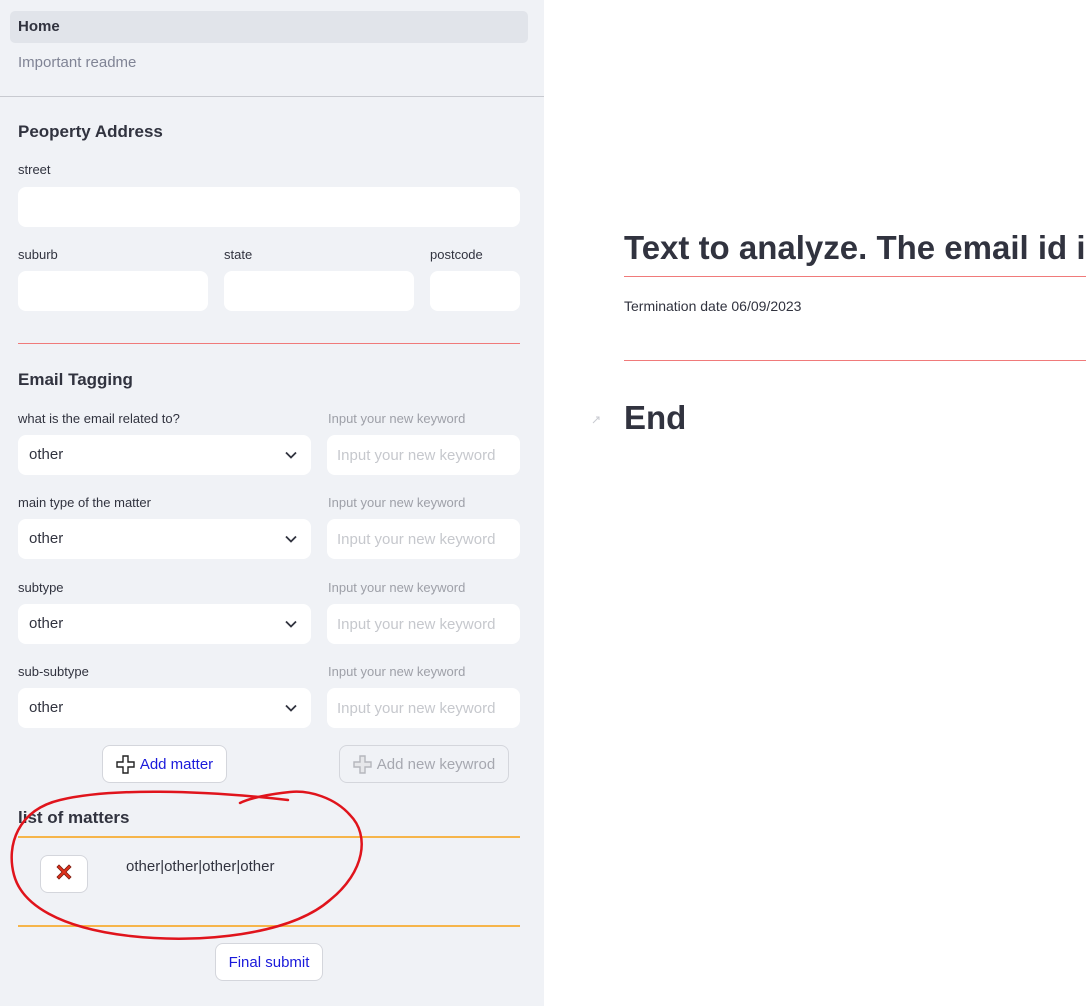  Describe the element at coordinates (74, 817) in the screenshot. I see `matters-section-title: list of matters` at that location.